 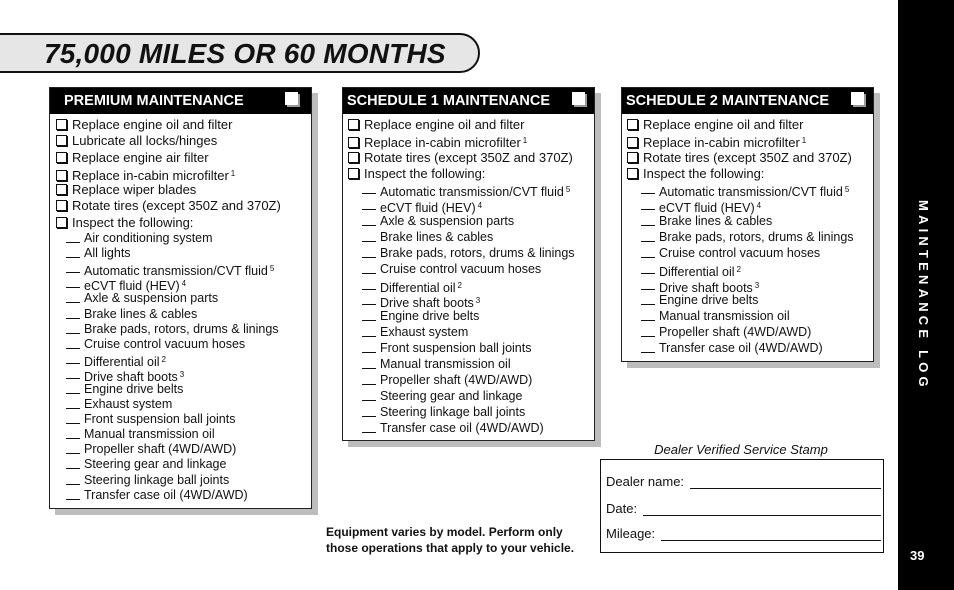 What do you see at coordinates (771, 534) in the screenshot?
I see `mileage-field` at bounding box center [771, 534].